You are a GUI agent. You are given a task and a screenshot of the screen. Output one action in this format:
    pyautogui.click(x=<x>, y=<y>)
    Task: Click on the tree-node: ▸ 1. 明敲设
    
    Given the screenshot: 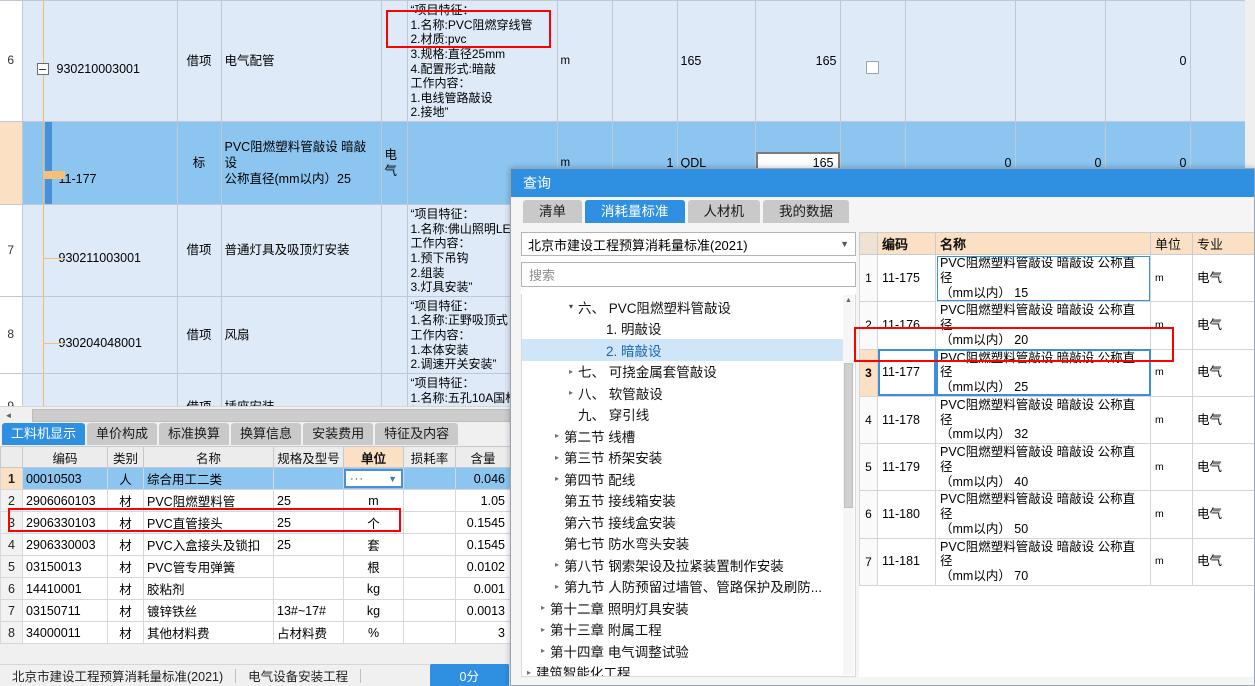 What is the action you would take?
    pyautogui.click(x=688, y=329)
    